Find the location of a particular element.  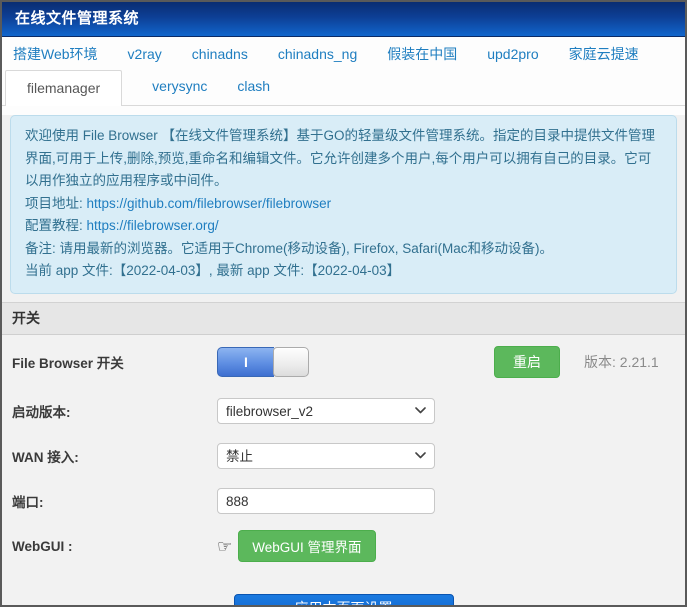

filebrowser-toggle: I is located at coordinates (263, 361).